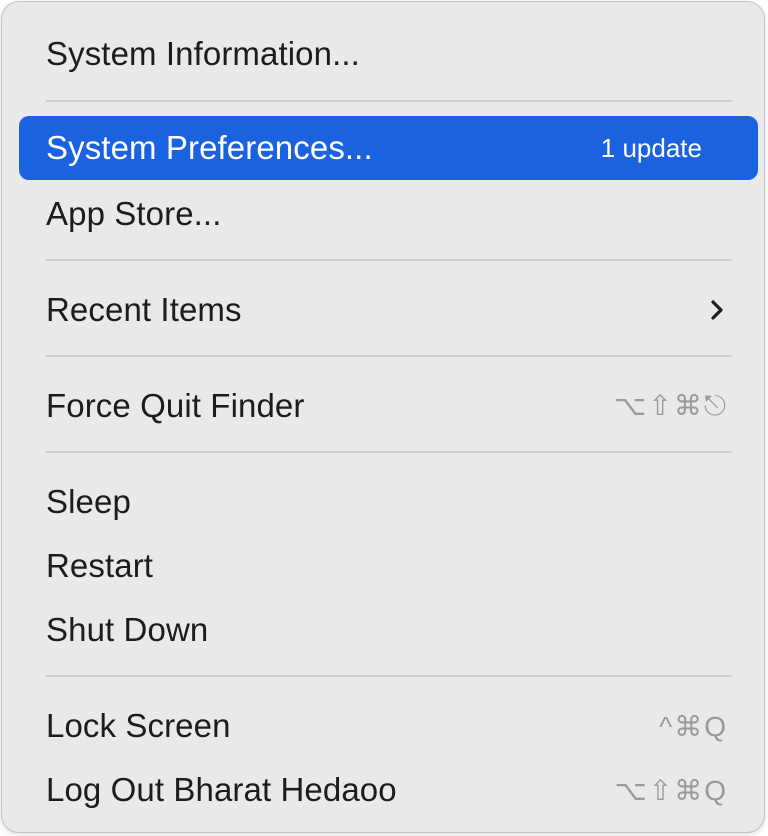 This screenshot has height=836, width=768. Describe the element at coordinates (144, 309) in the screenshot. I see `menu-item-label: Recent Items` at that location.